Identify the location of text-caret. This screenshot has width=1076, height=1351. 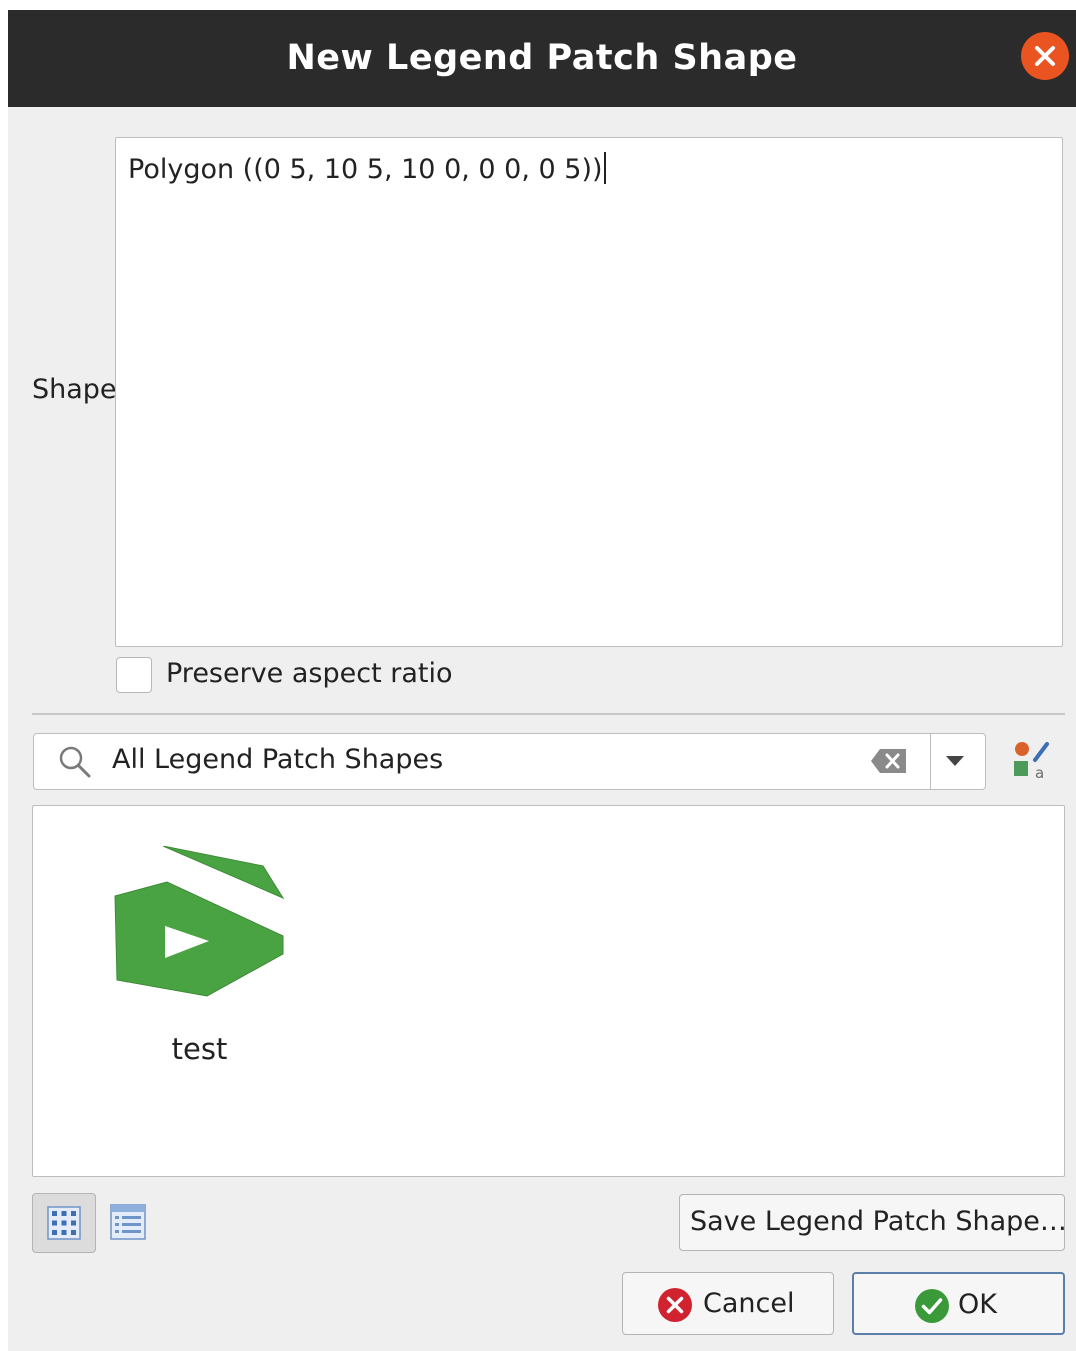
(604, 168).